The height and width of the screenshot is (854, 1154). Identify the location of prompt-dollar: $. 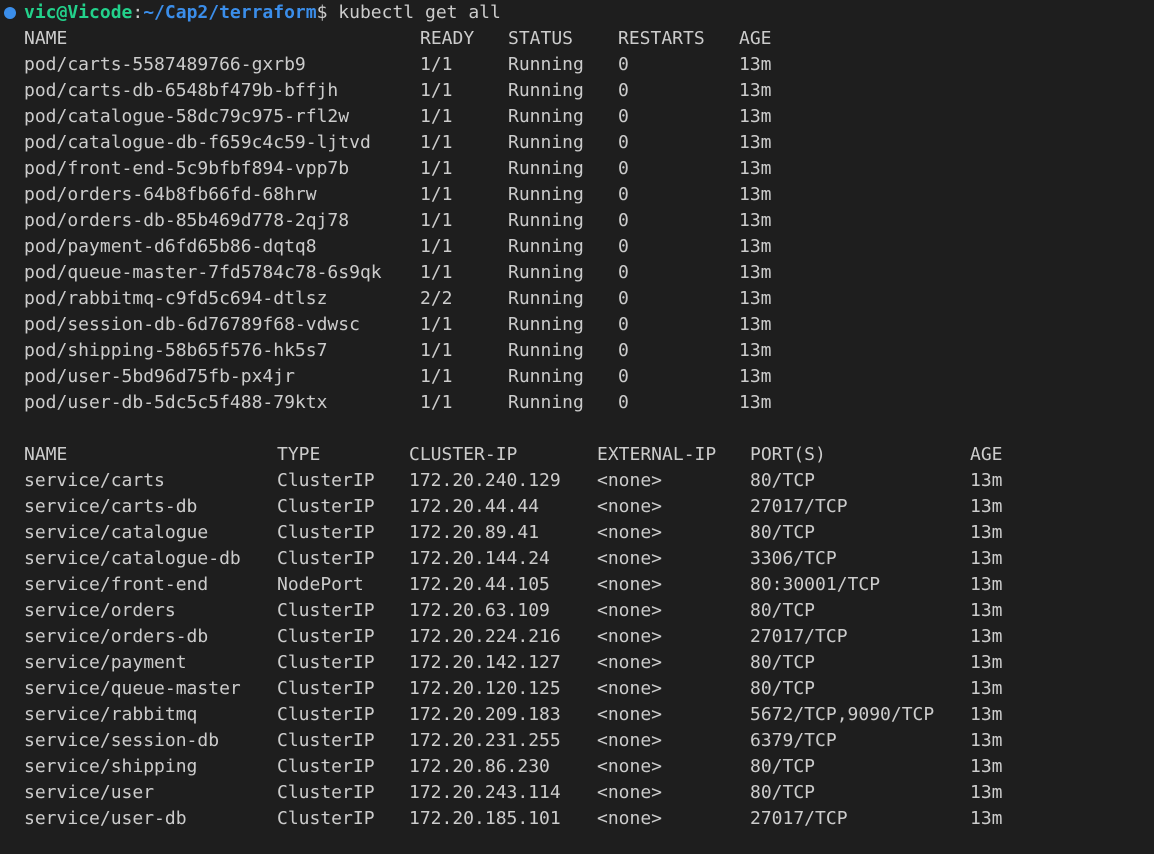
(322, 12).